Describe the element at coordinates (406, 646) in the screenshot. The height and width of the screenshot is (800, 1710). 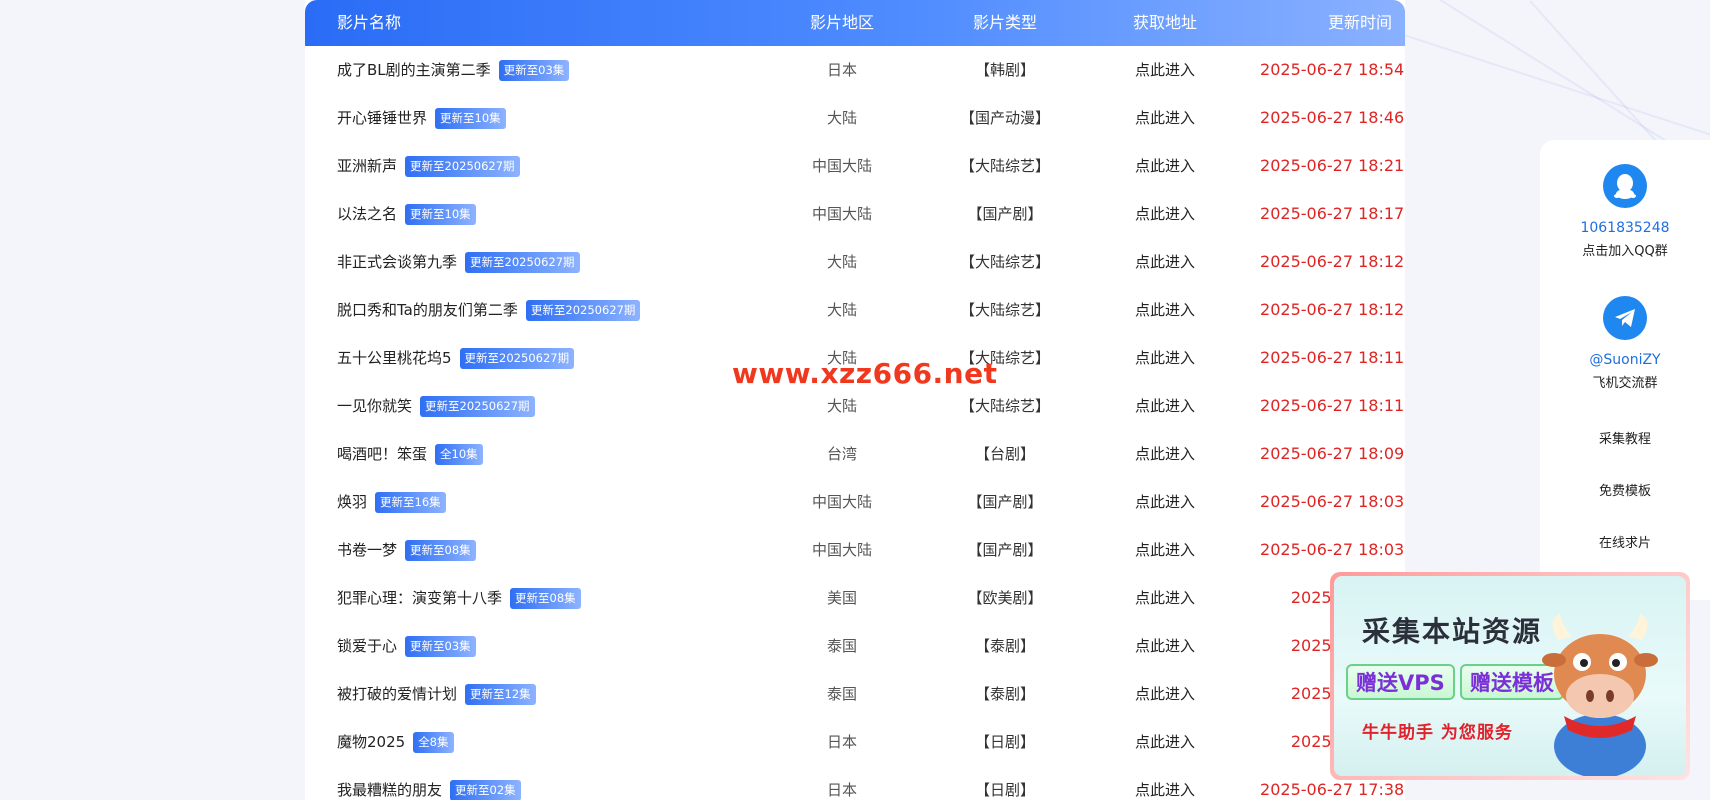
I see `video-name-cell: 锁爱于心 更新至03集` at that location.